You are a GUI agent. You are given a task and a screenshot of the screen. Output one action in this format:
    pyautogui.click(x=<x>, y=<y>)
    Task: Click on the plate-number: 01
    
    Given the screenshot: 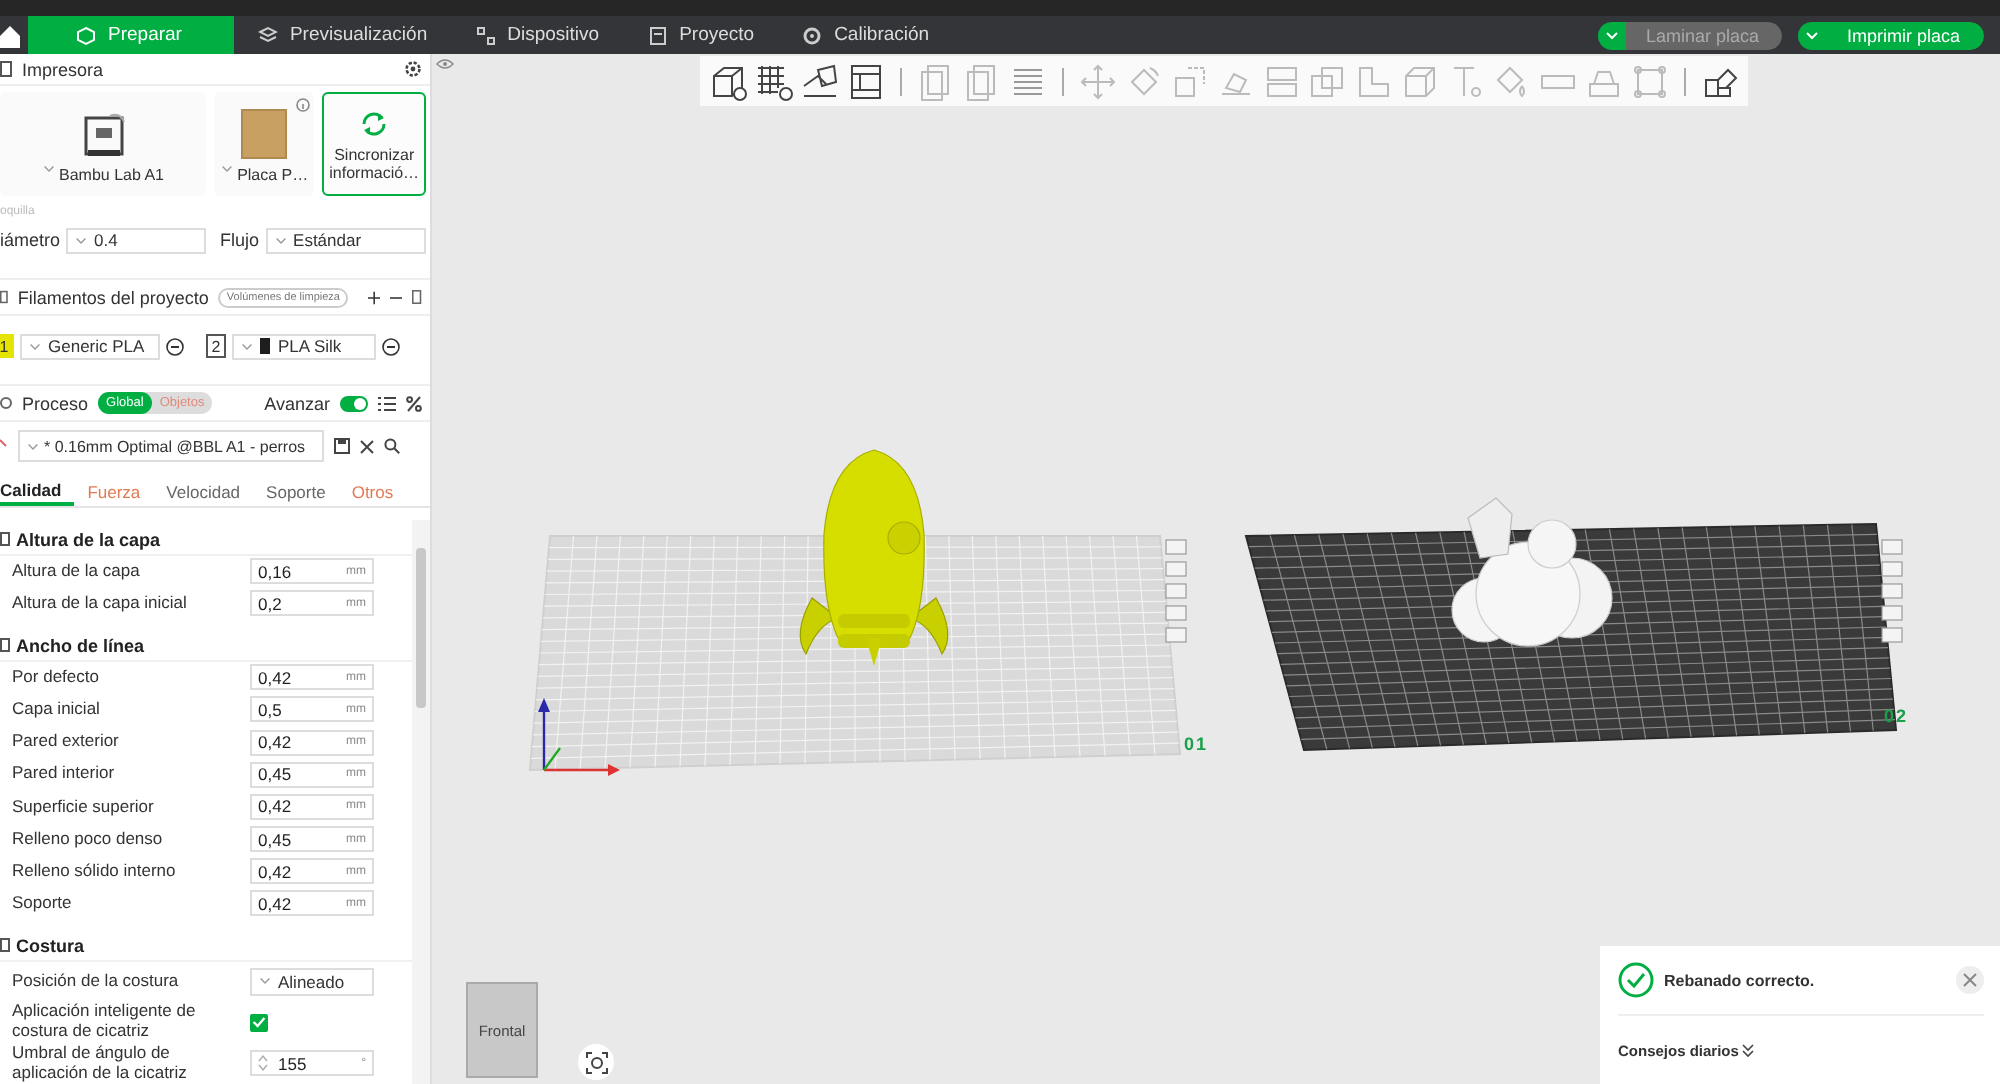 What is the action you would take?
    pyautogui.click(x=1196, y=744)
    